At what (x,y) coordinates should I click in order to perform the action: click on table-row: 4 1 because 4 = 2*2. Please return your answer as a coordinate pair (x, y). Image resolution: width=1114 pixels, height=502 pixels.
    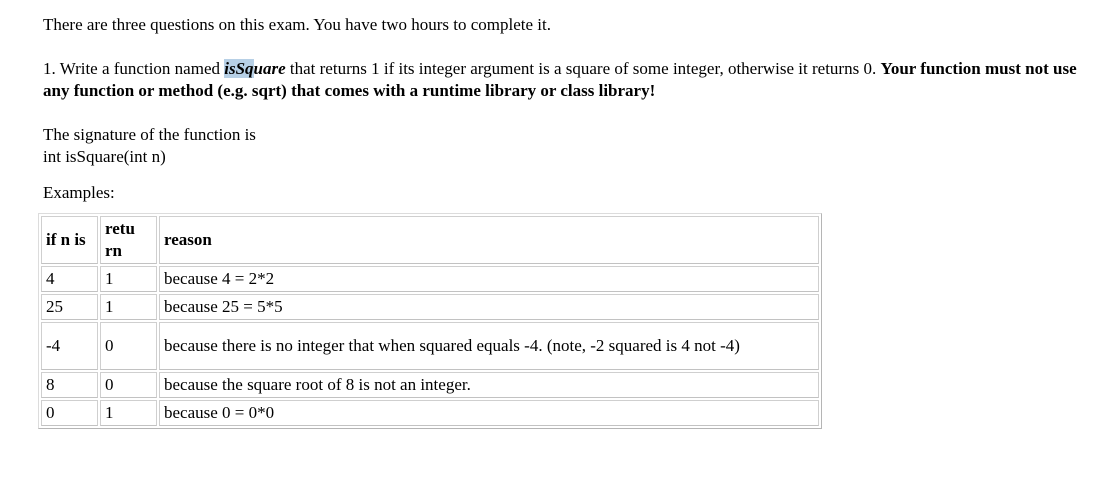
    Looking at the image, I should click on (430, 279).